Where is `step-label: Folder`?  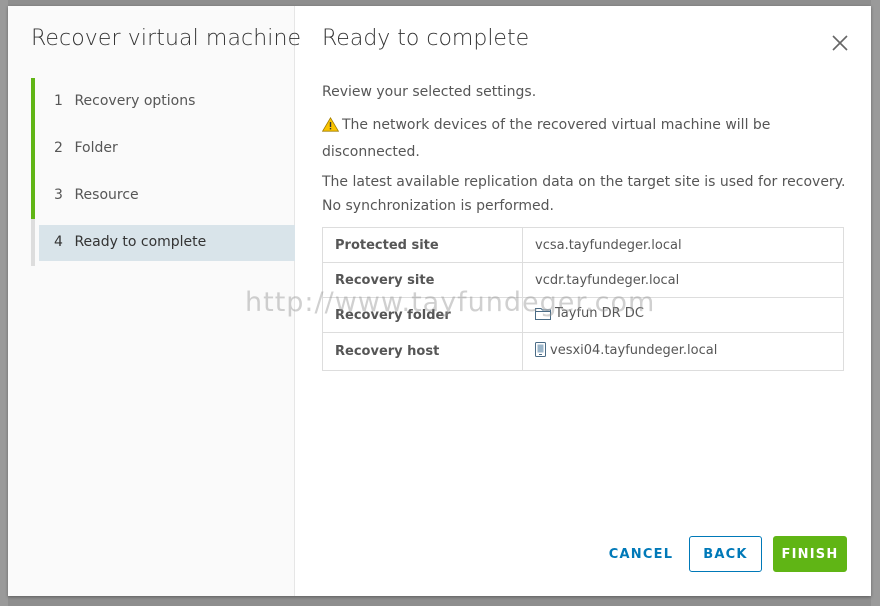
step-label: Folder is located at coordinates (96, 148).